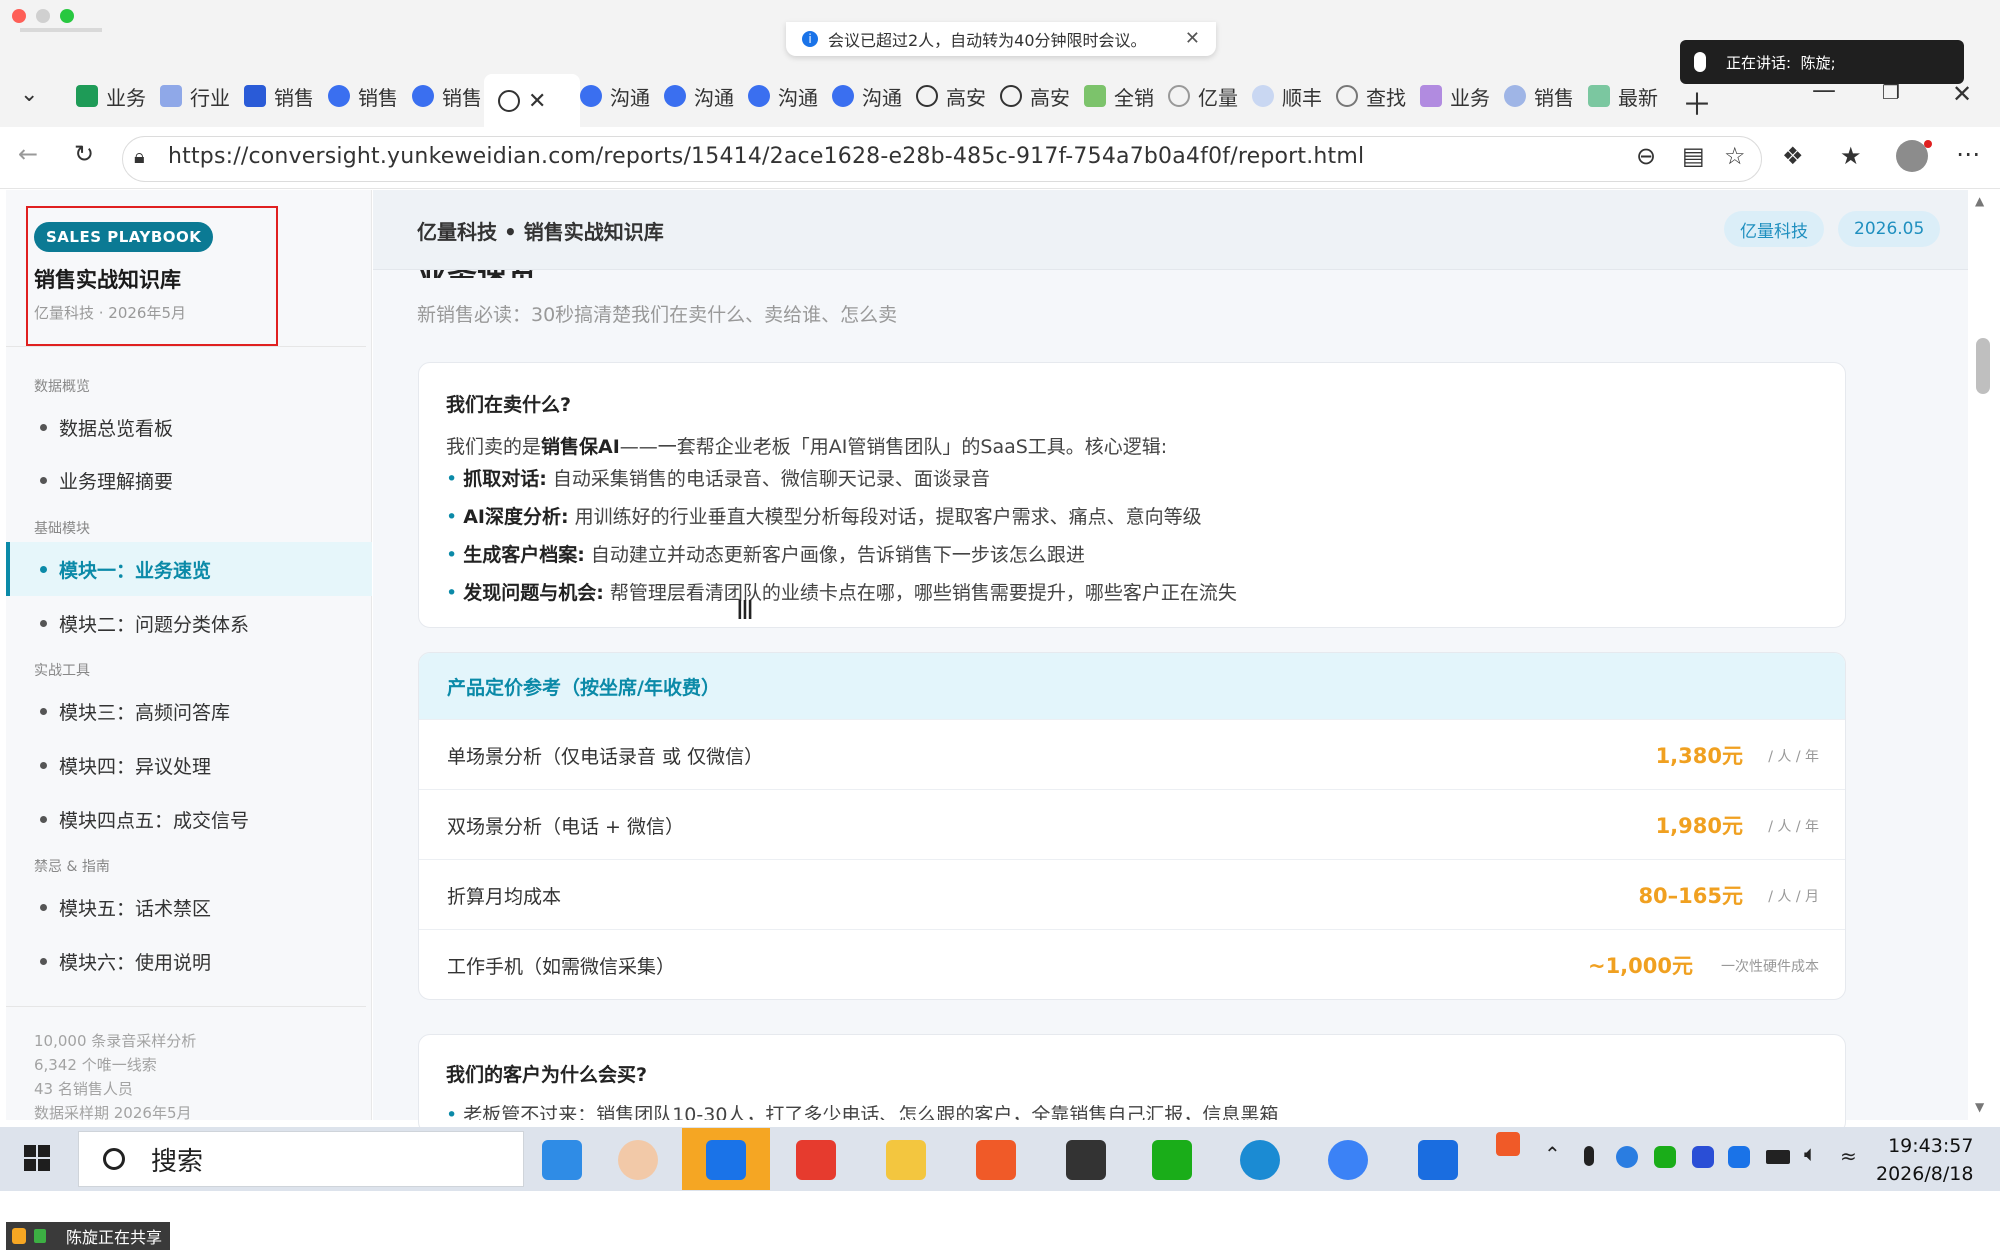 The width and height of the screenshot is (2000, 1255). What do you see at coordinates (1928, 144) in the screenshot?
I see `notification-dot` at bounding box center [1928, 144].